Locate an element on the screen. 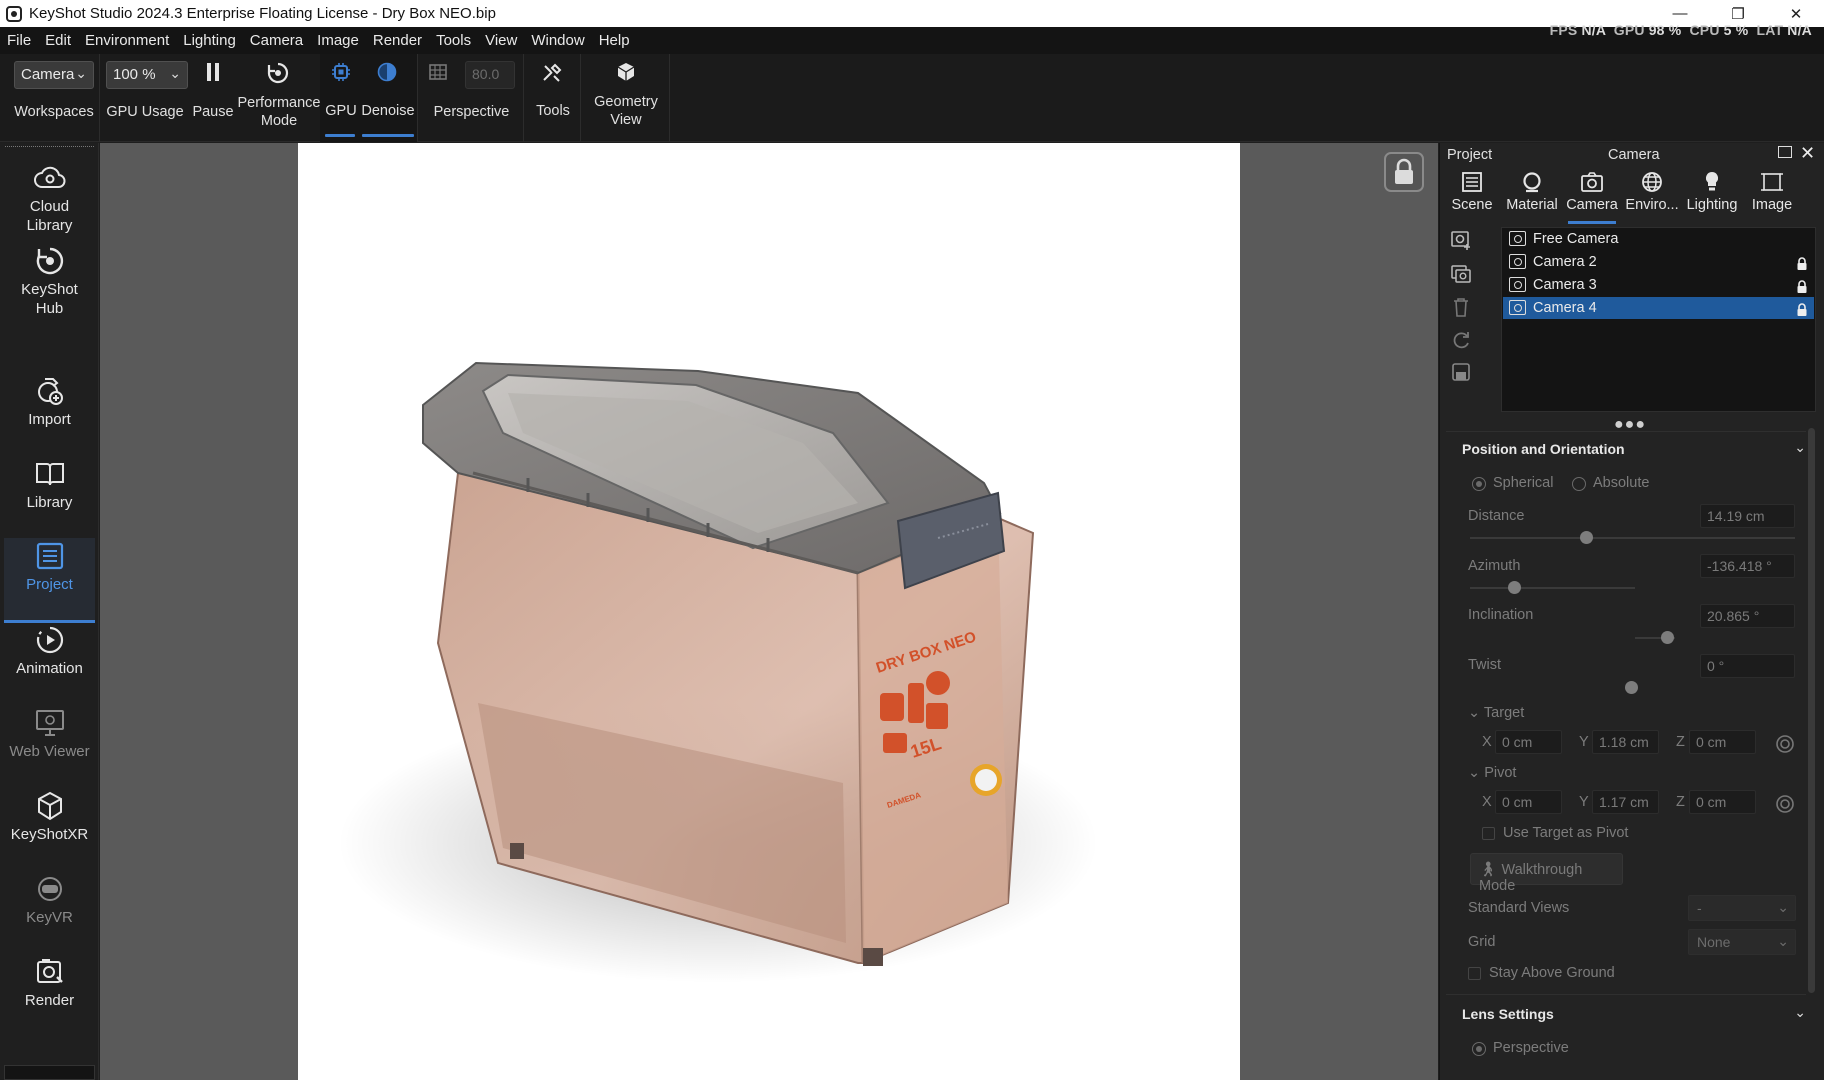  tab-lighting: Lighting is located at coordinates (1712, 189).